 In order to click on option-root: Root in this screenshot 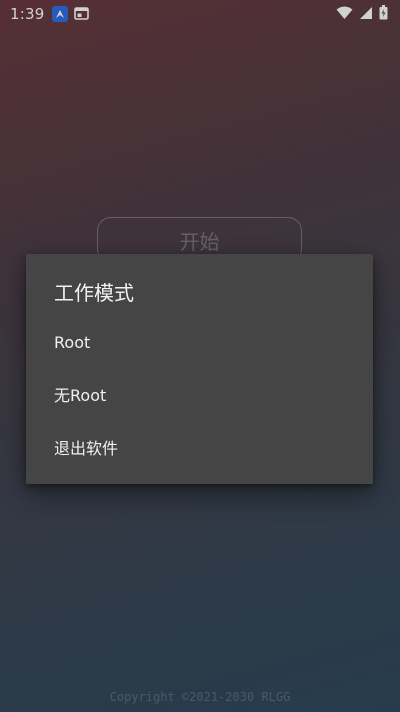, I will do `click(199, 342)`.